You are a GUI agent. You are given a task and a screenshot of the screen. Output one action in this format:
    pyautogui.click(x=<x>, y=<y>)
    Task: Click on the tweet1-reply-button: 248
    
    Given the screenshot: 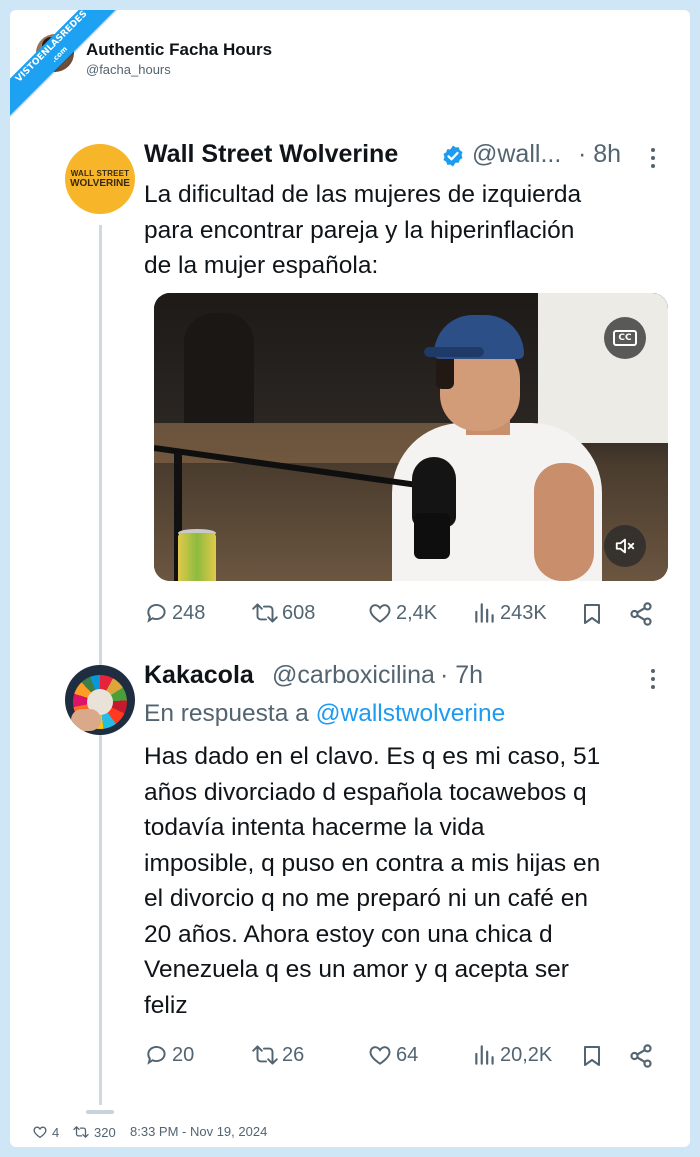 What is the action you would take?
    pyautogui.click(x=174, y=613)
    